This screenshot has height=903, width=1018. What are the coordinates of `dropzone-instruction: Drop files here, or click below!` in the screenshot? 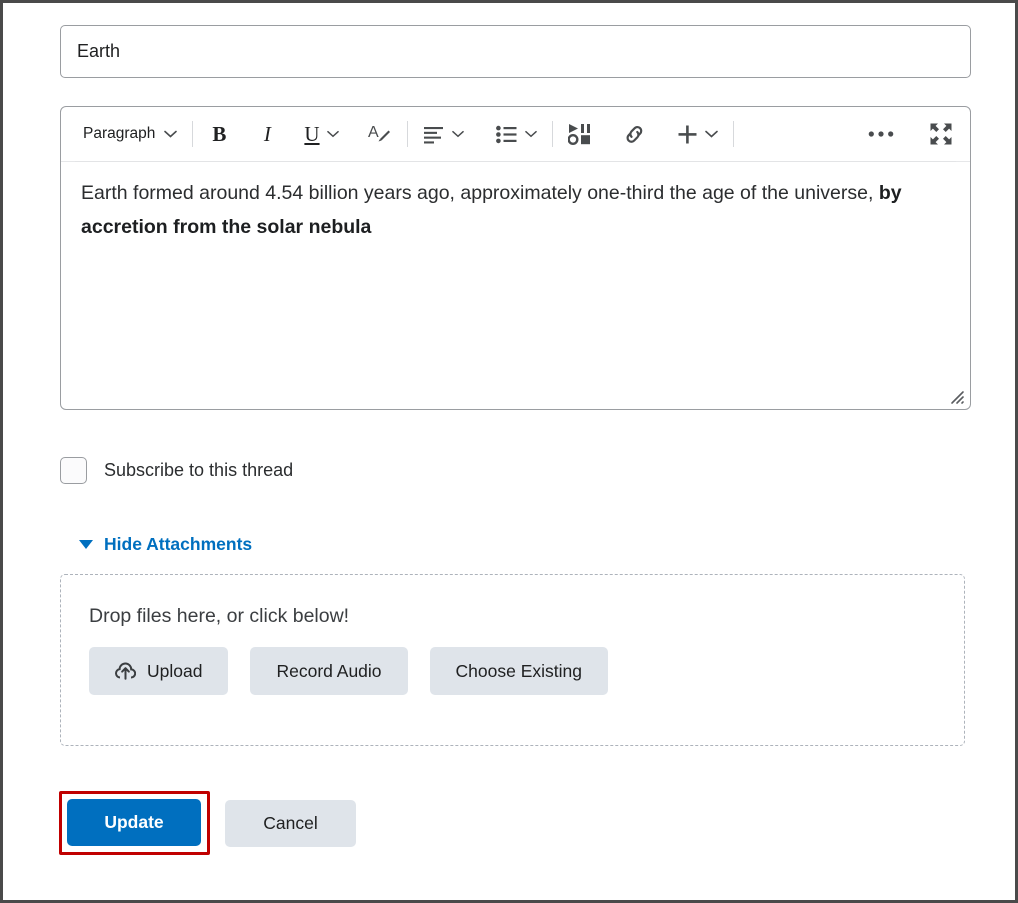 It's located at (219, 616).